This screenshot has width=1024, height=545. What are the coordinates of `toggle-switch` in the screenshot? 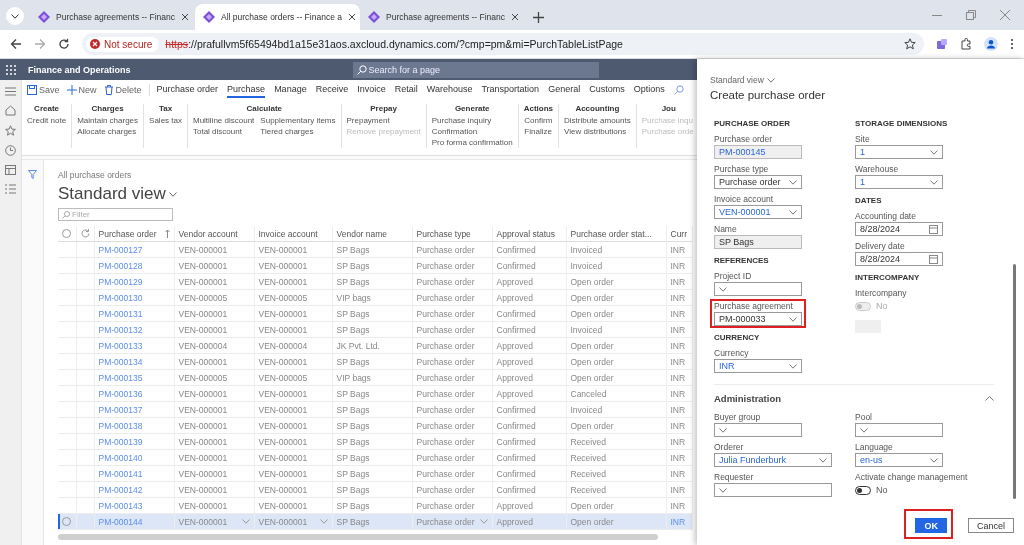 It's located at (863, 490).